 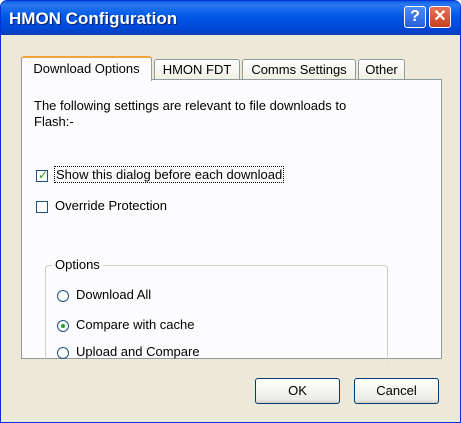 What do you see at coordinates (297, 391) in the screenshot?
I see `ok-button: OK` at bounding box center [297, 391].